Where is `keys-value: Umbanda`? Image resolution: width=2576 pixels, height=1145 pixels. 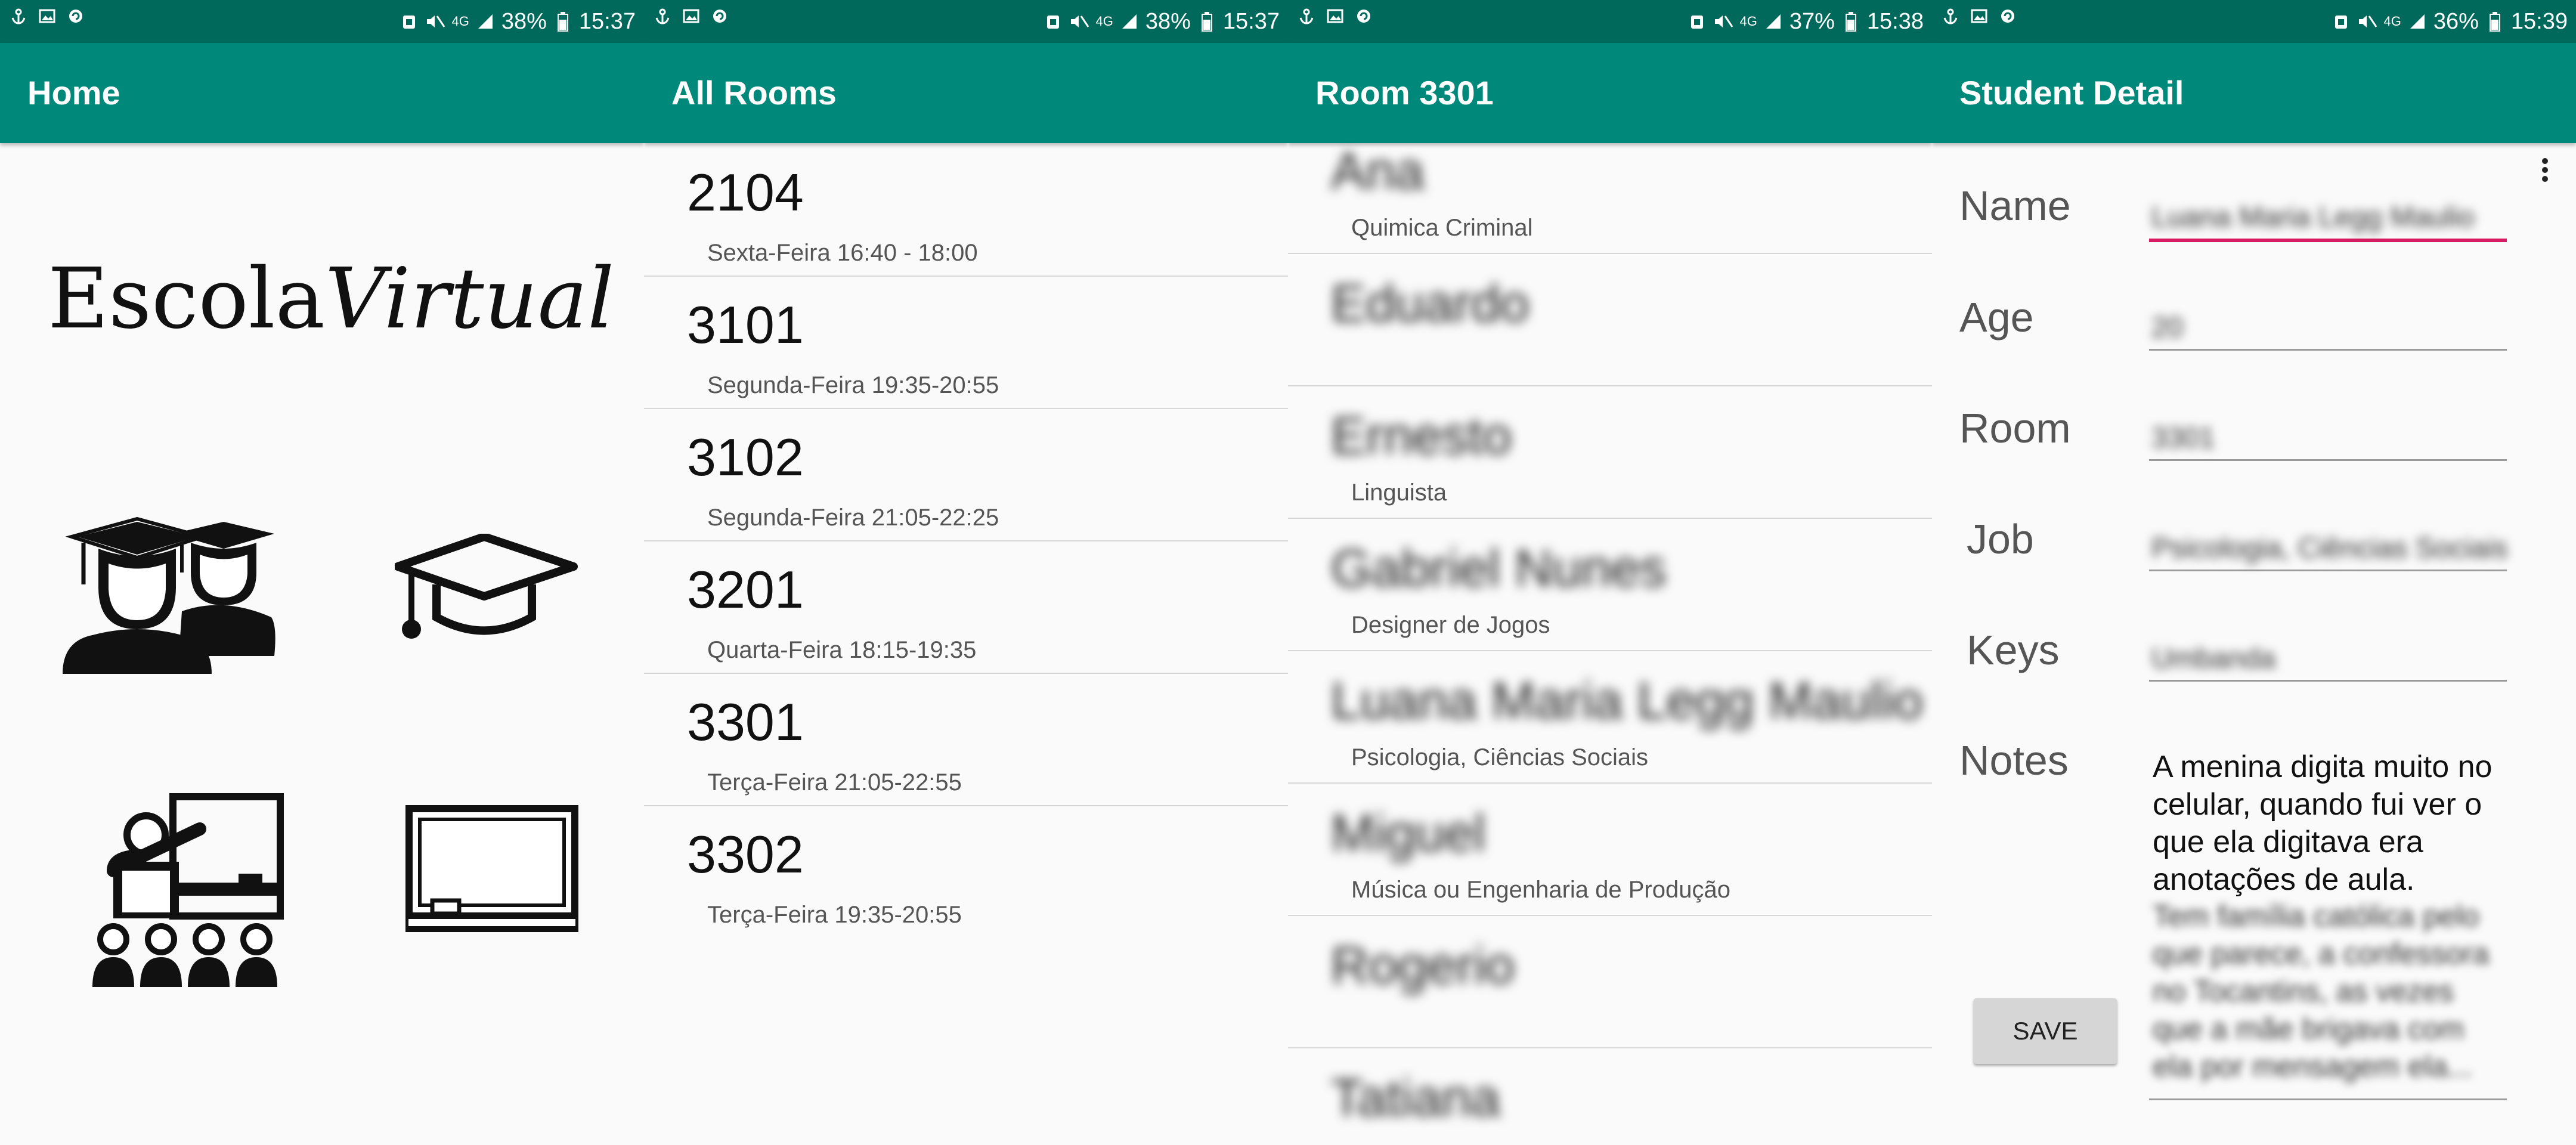 keys-value: Umbanda is located at coordinates (2213, 658).